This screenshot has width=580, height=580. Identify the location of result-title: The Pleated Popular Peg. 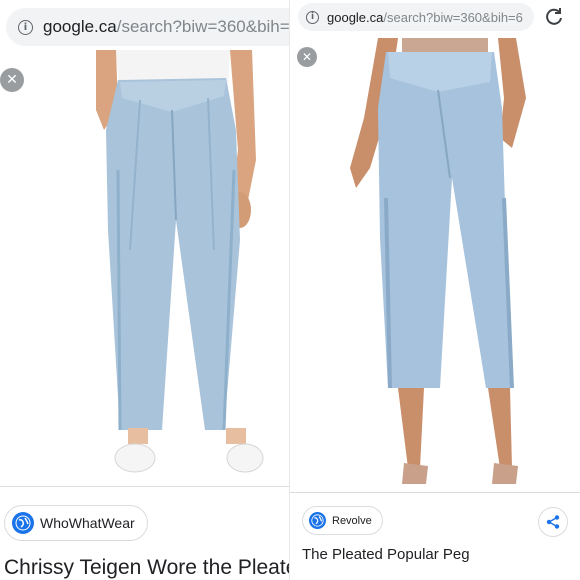
(386, 554).